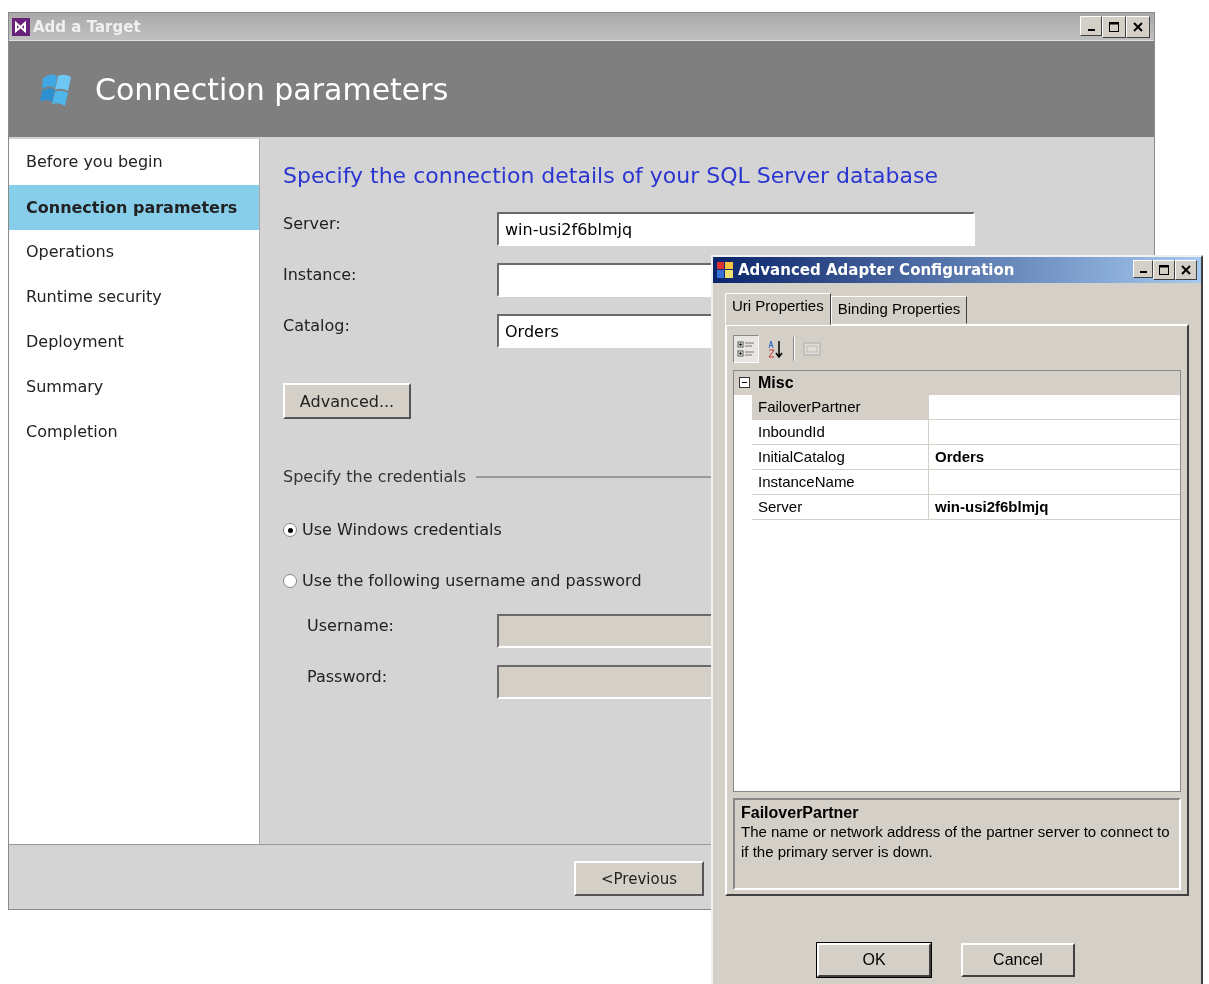 The image size is (1209, 984). I want to click on field-label: Catalog:, so click(317, 325).